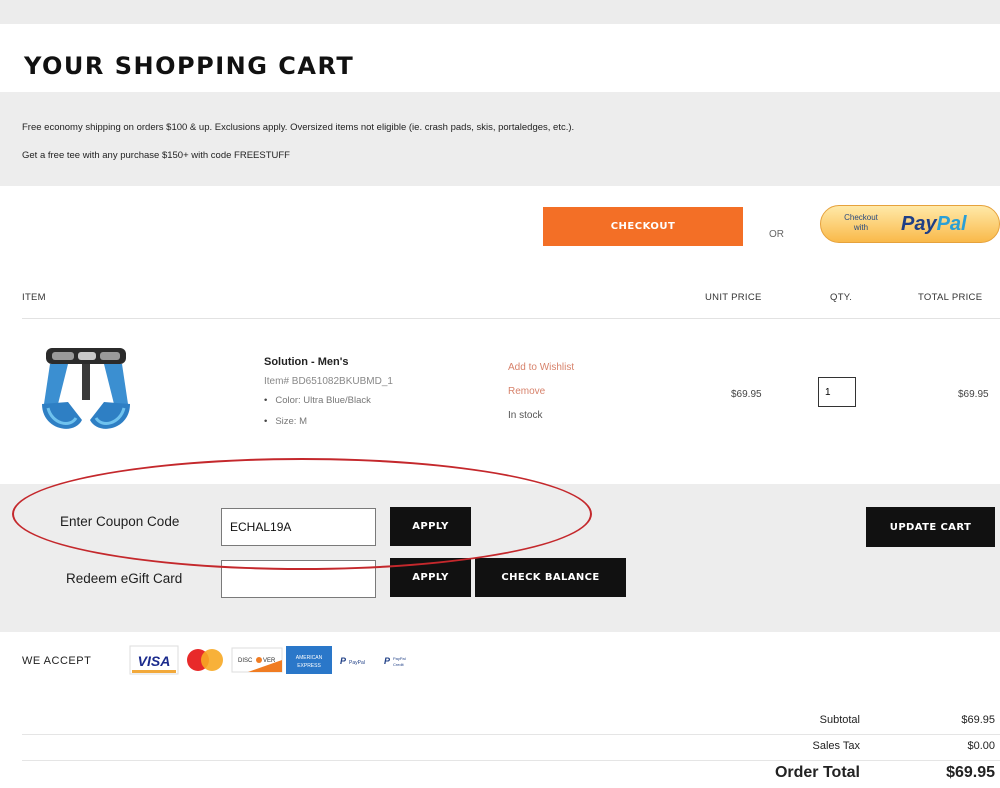 The height and width of the screenshot is (788, 1000). Describe the element at coordinates (317, 400) in the screenshot. I see `product-color: Color: Ultra Blue/Black` at that location.